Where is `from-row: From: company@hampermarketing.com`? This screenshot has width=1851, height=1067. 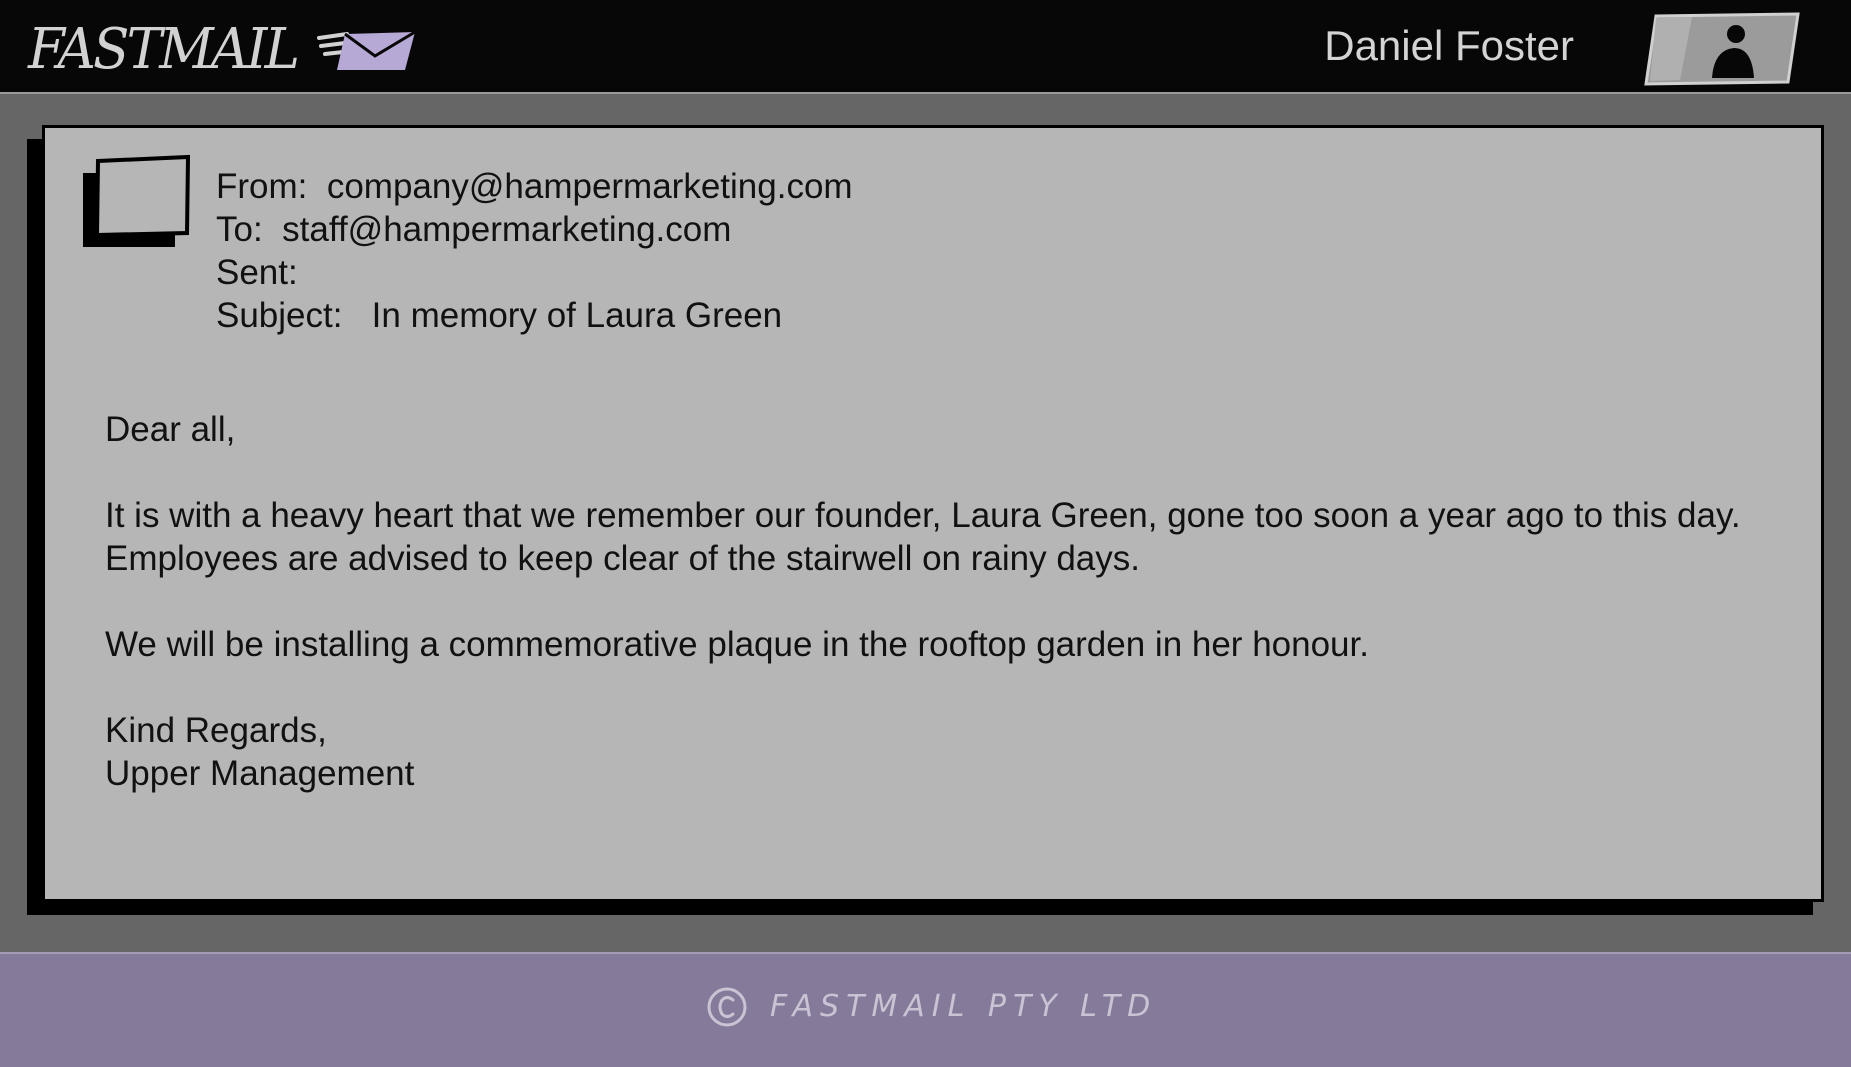 from-row: From: company@hampermarketing.com is located at coordinates (534, 186).